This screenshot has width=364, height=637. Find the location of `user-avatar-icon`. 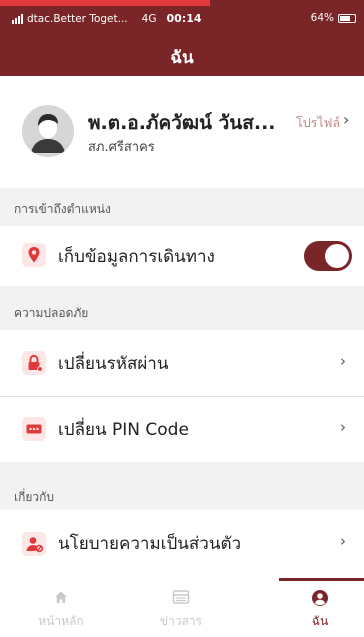

user-avatar-icon is located at coordinates (48, 131).